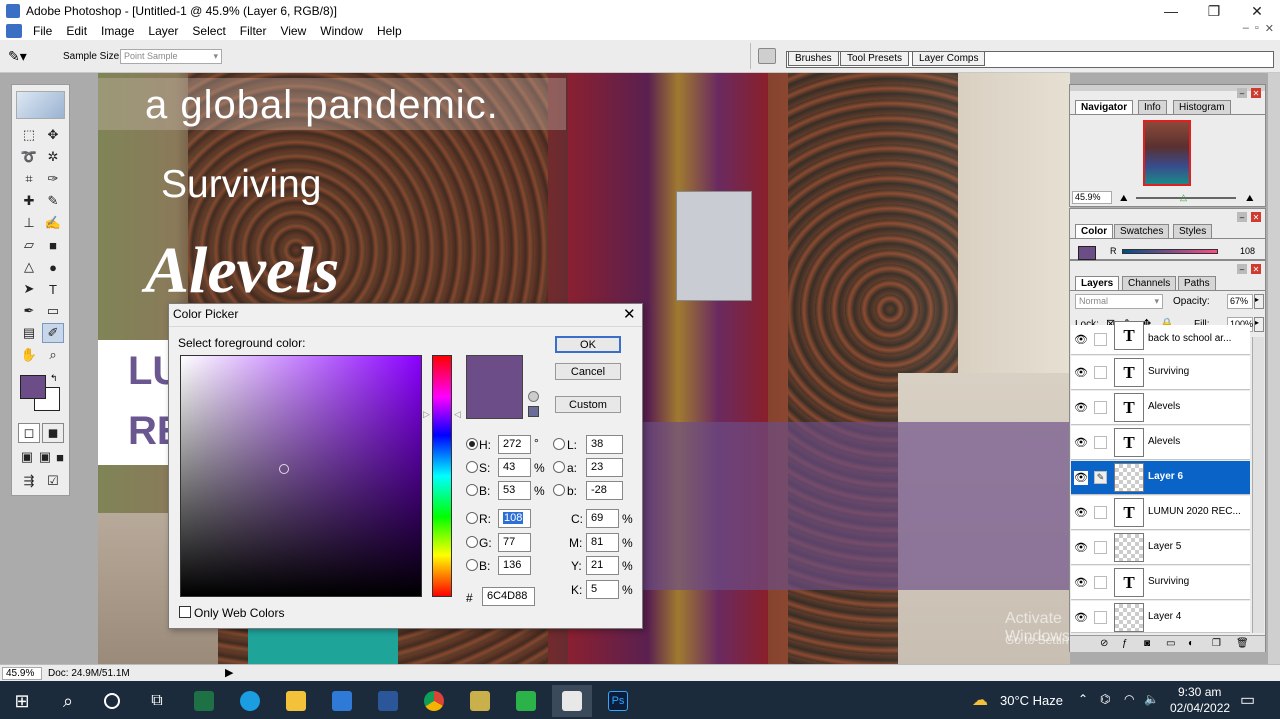 Image resolution: width=1280 pixels, height=719 pixels. I want to click on custom-button: Custom, so click(588, 404).